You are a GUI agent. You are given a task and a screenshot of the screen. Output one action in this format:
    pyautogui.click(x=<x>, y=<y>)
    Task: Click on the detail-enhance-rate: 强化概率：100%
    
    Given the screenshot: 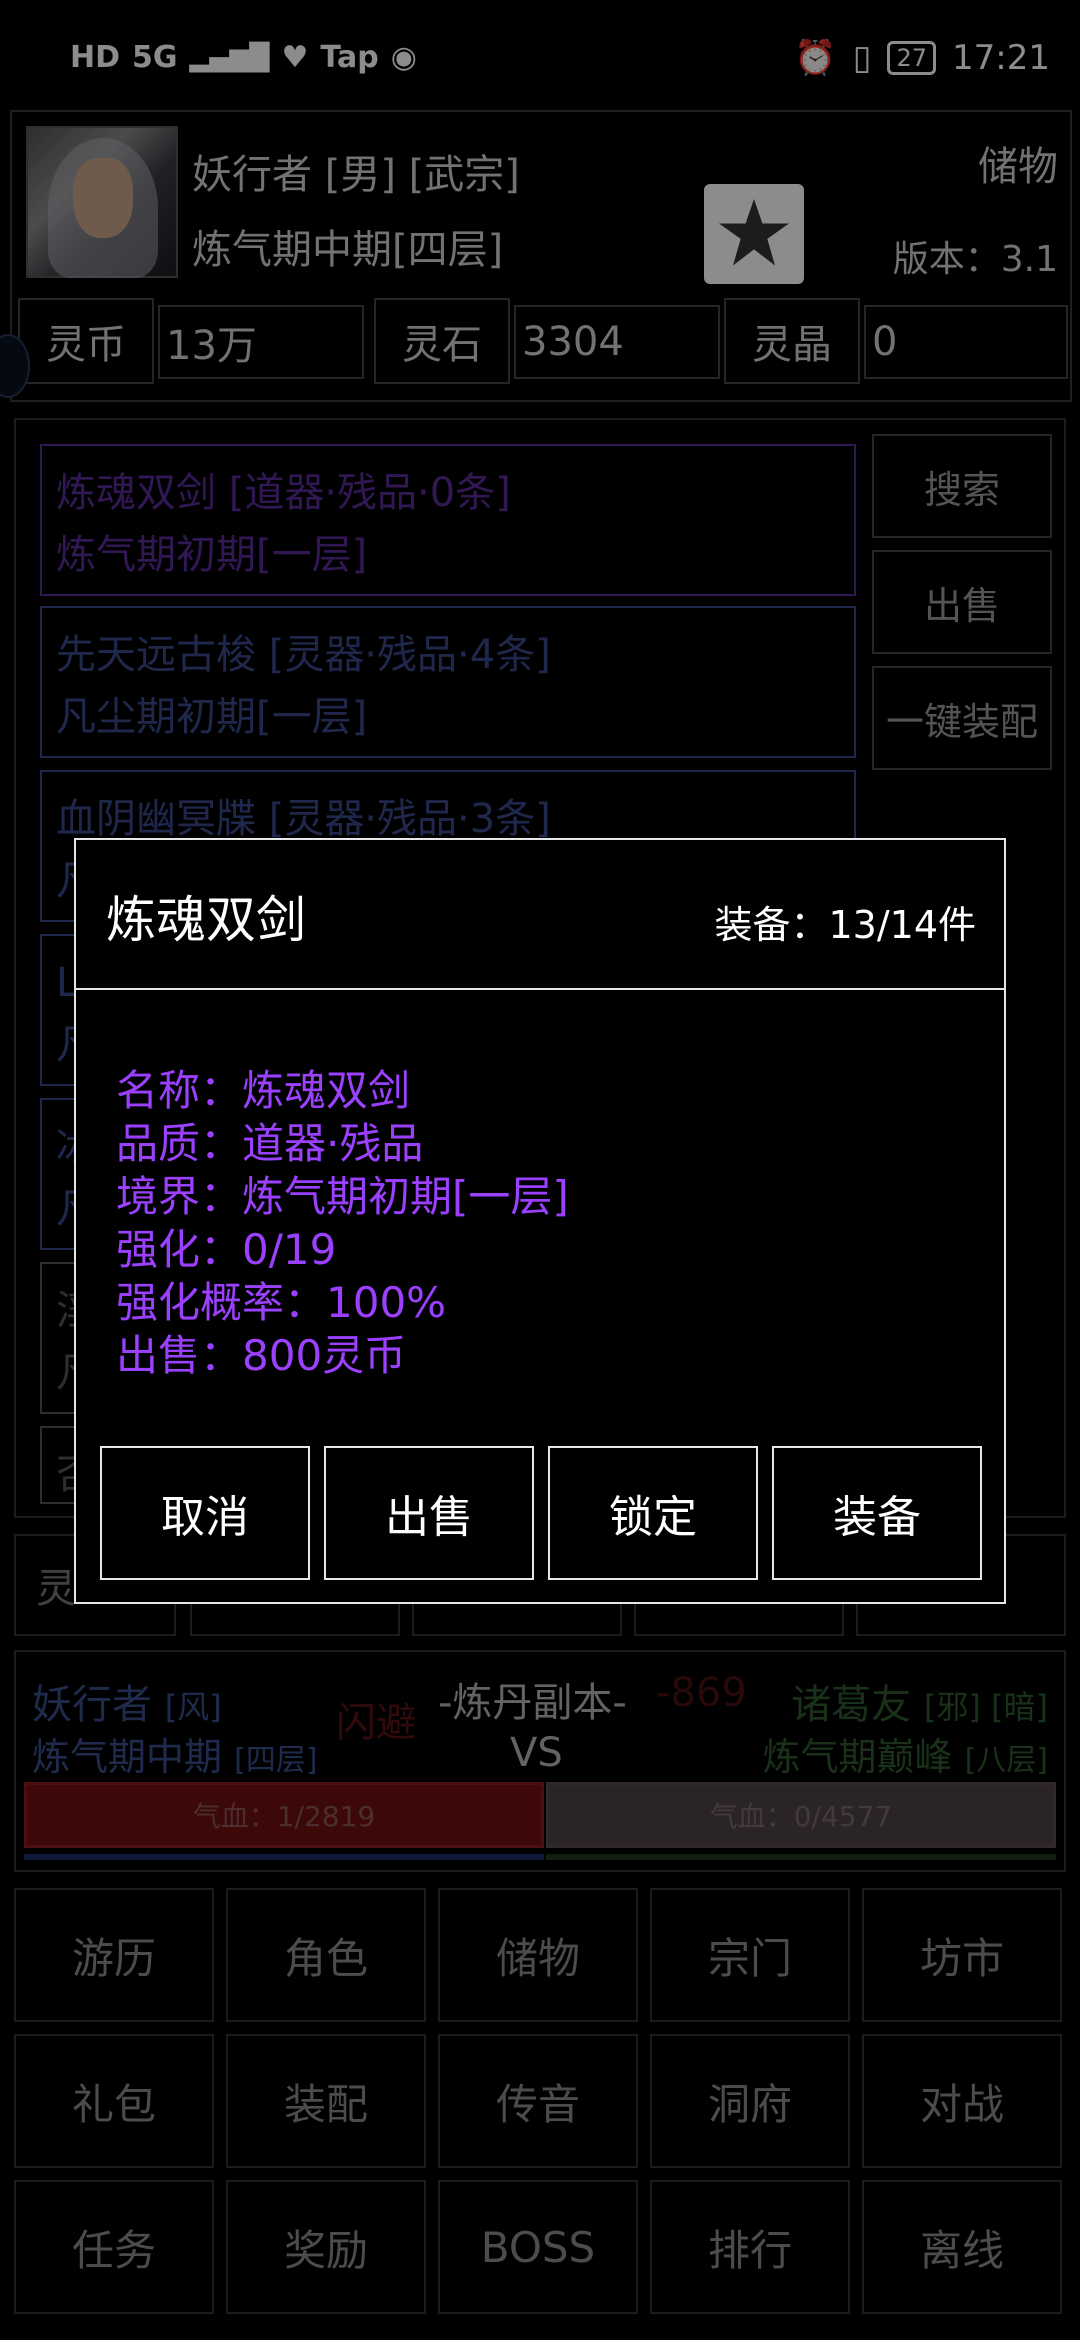 What is the action you would take?
    pyautogui.click(x=281, y=1302)
    